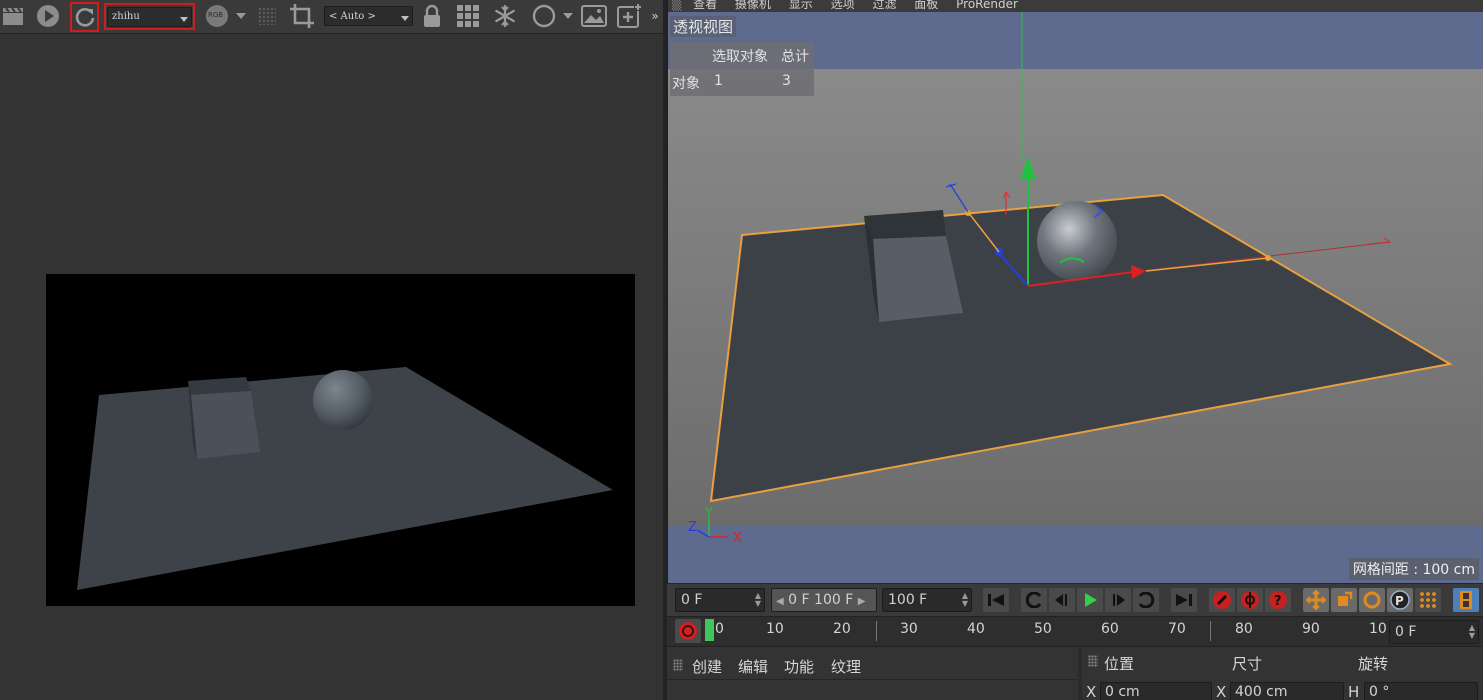 This screenshot has height=700, width=1483. I want to click on menu-create: 创建, so click(707, 666).